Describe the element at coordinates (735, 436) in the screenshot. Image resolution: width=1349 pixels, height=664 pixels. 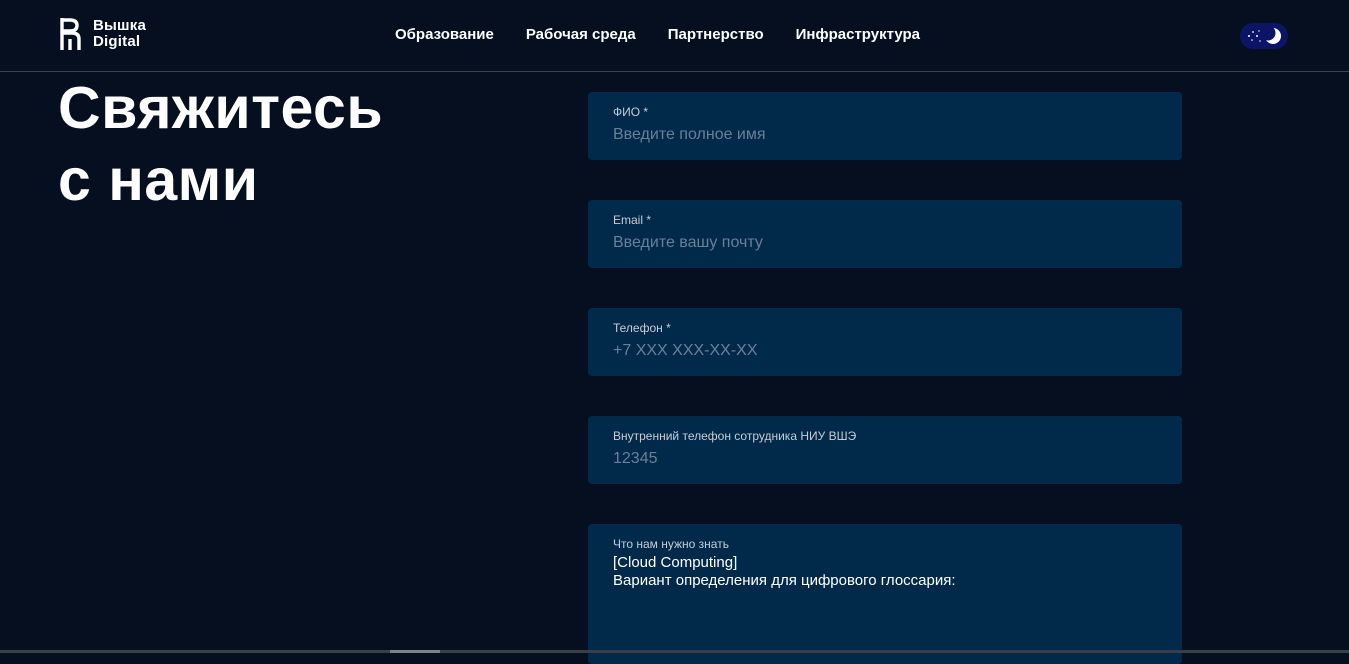
I see `internal-phone-label: Внутренний телефон сотрудника НИУ ВШЭ` at that location.